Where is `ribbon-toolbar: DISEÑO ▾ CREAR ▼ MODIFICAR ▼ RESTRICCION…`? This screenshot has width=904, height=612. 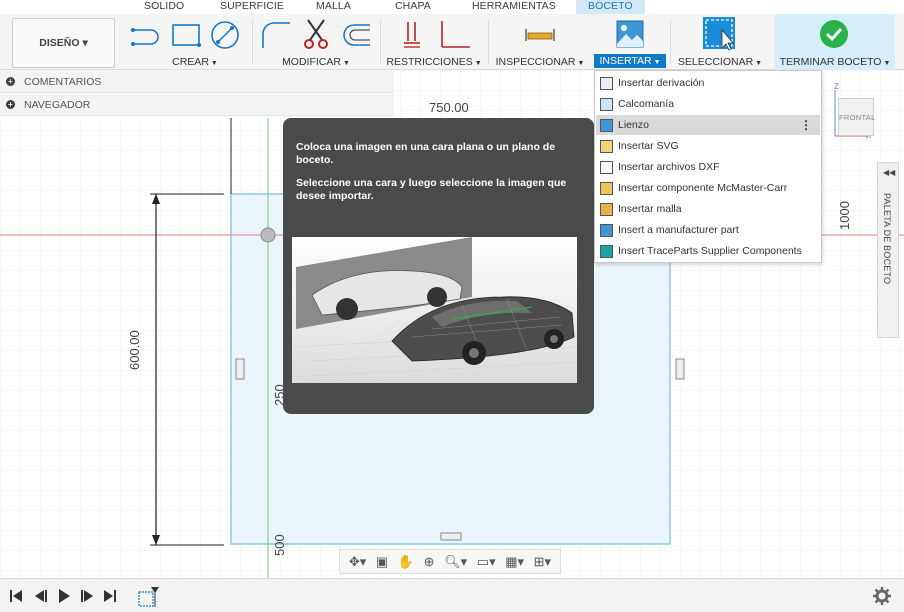
ribbon-toolbar: DISEÑO ▾ CREAR ▼ MODIFICAR ▼ RESTRICCION… is located at coordinates (452, 42).